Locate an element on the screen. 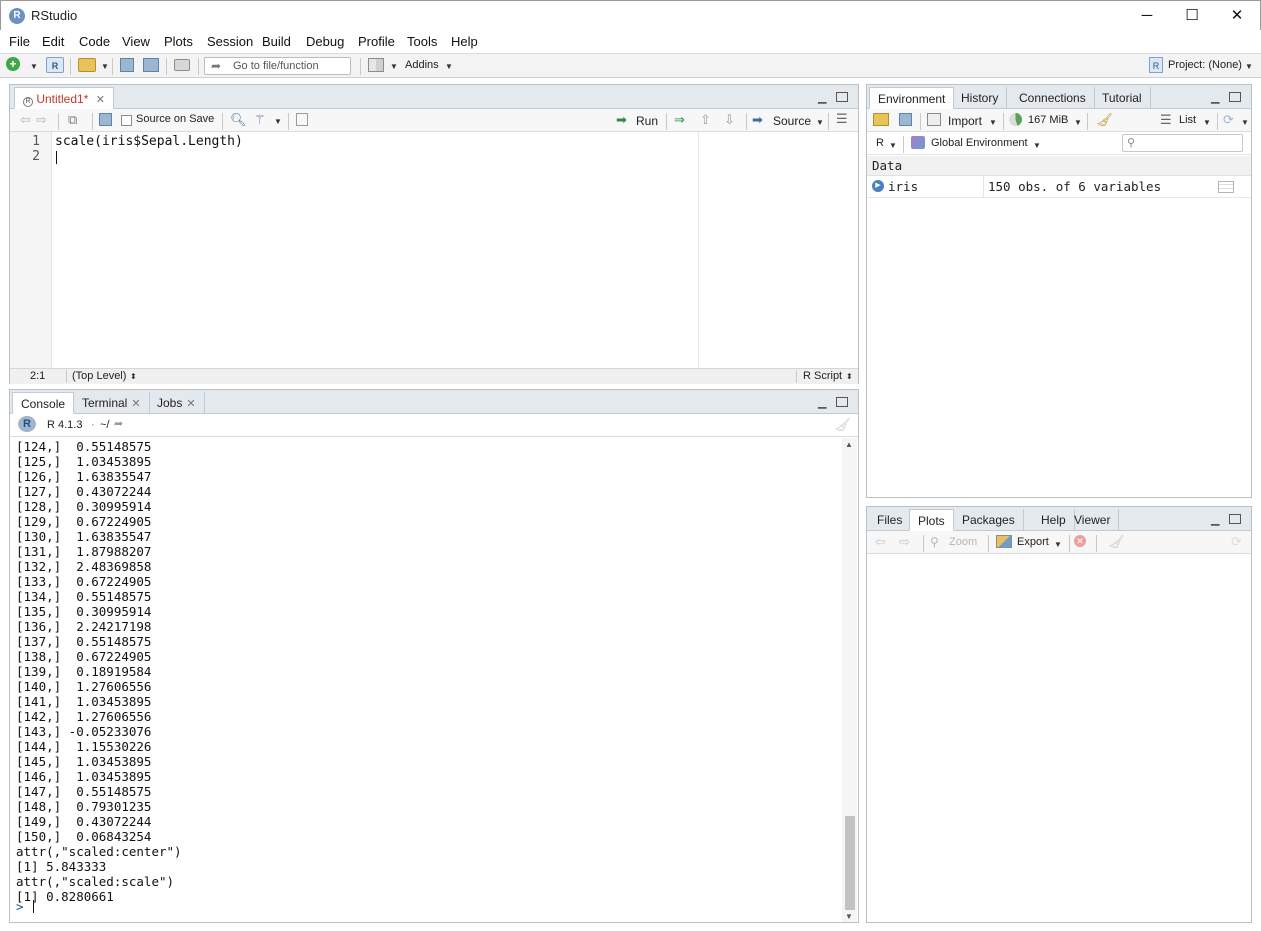 This screenshot has width=1261, height=931. expand-icon: ▶ is located at coordinates (878, 186).